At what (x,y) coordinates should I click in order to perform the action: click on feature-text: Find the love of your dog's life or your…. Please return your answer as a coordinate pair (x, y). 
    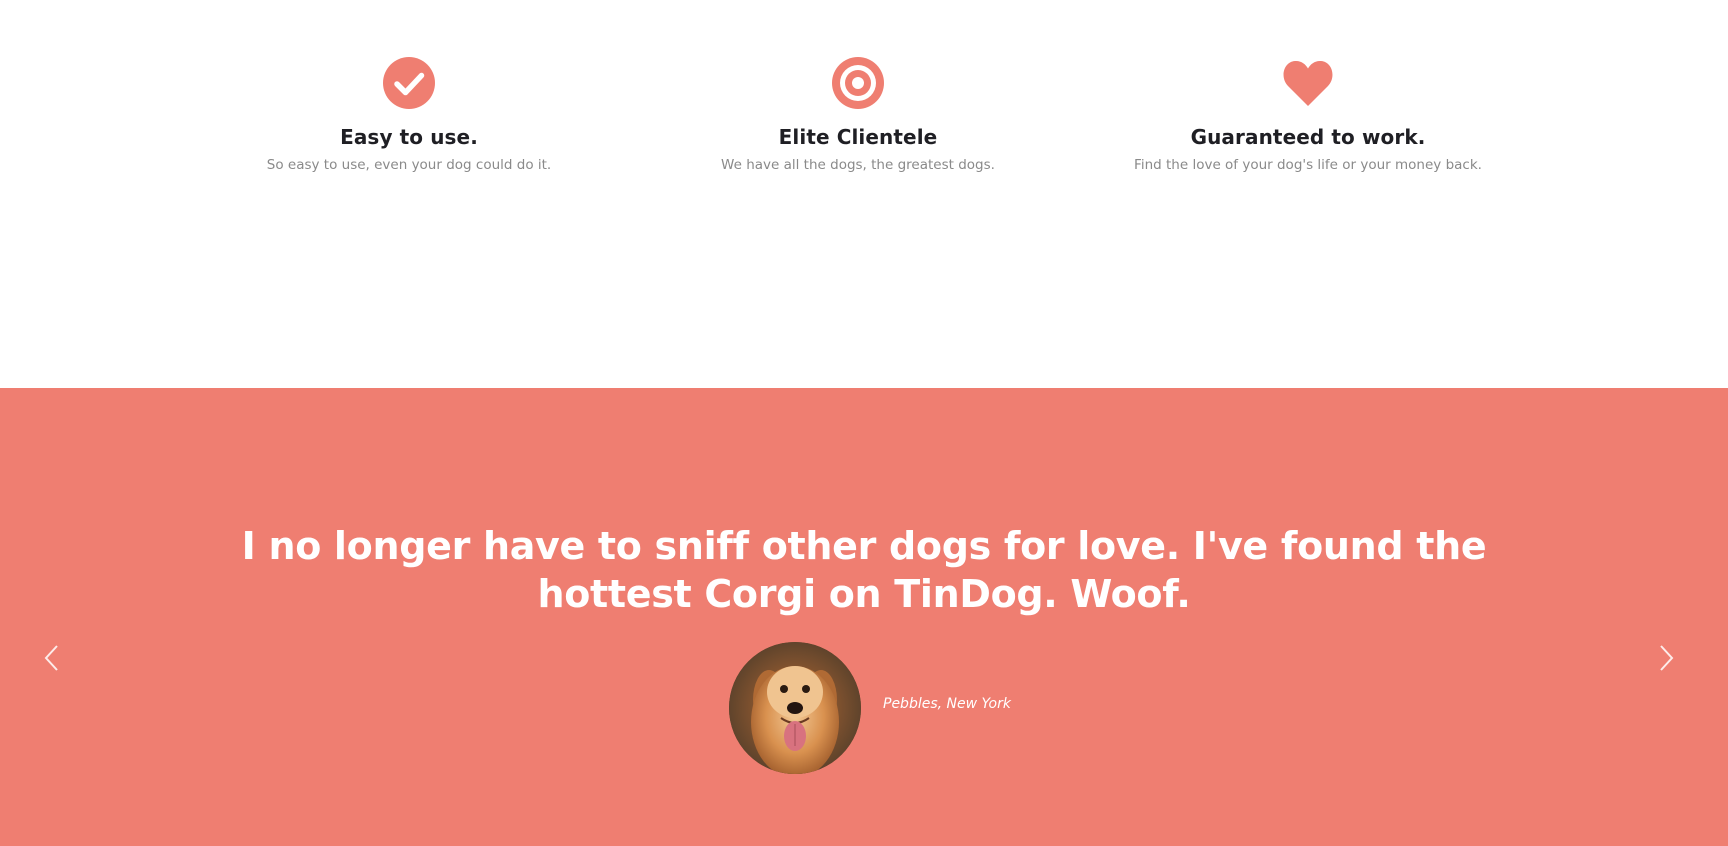
    Looking at the image, I should click on (1308, 165).